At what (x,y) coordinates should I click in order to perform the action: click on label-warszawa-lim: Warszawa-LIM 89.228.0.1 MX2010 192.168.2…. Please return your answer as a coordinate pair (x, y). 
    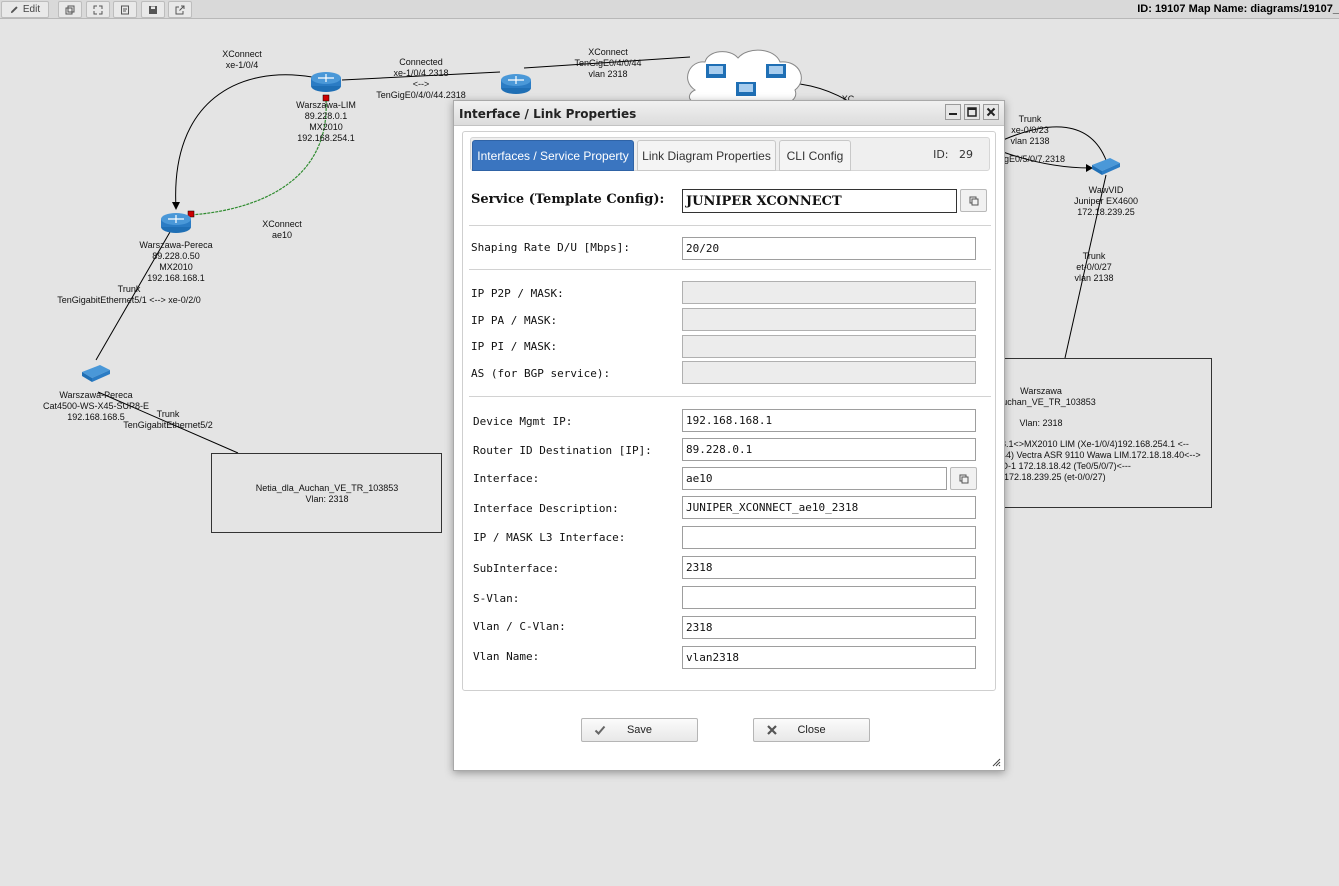
    Looking at the image, I should click on (326, 121).